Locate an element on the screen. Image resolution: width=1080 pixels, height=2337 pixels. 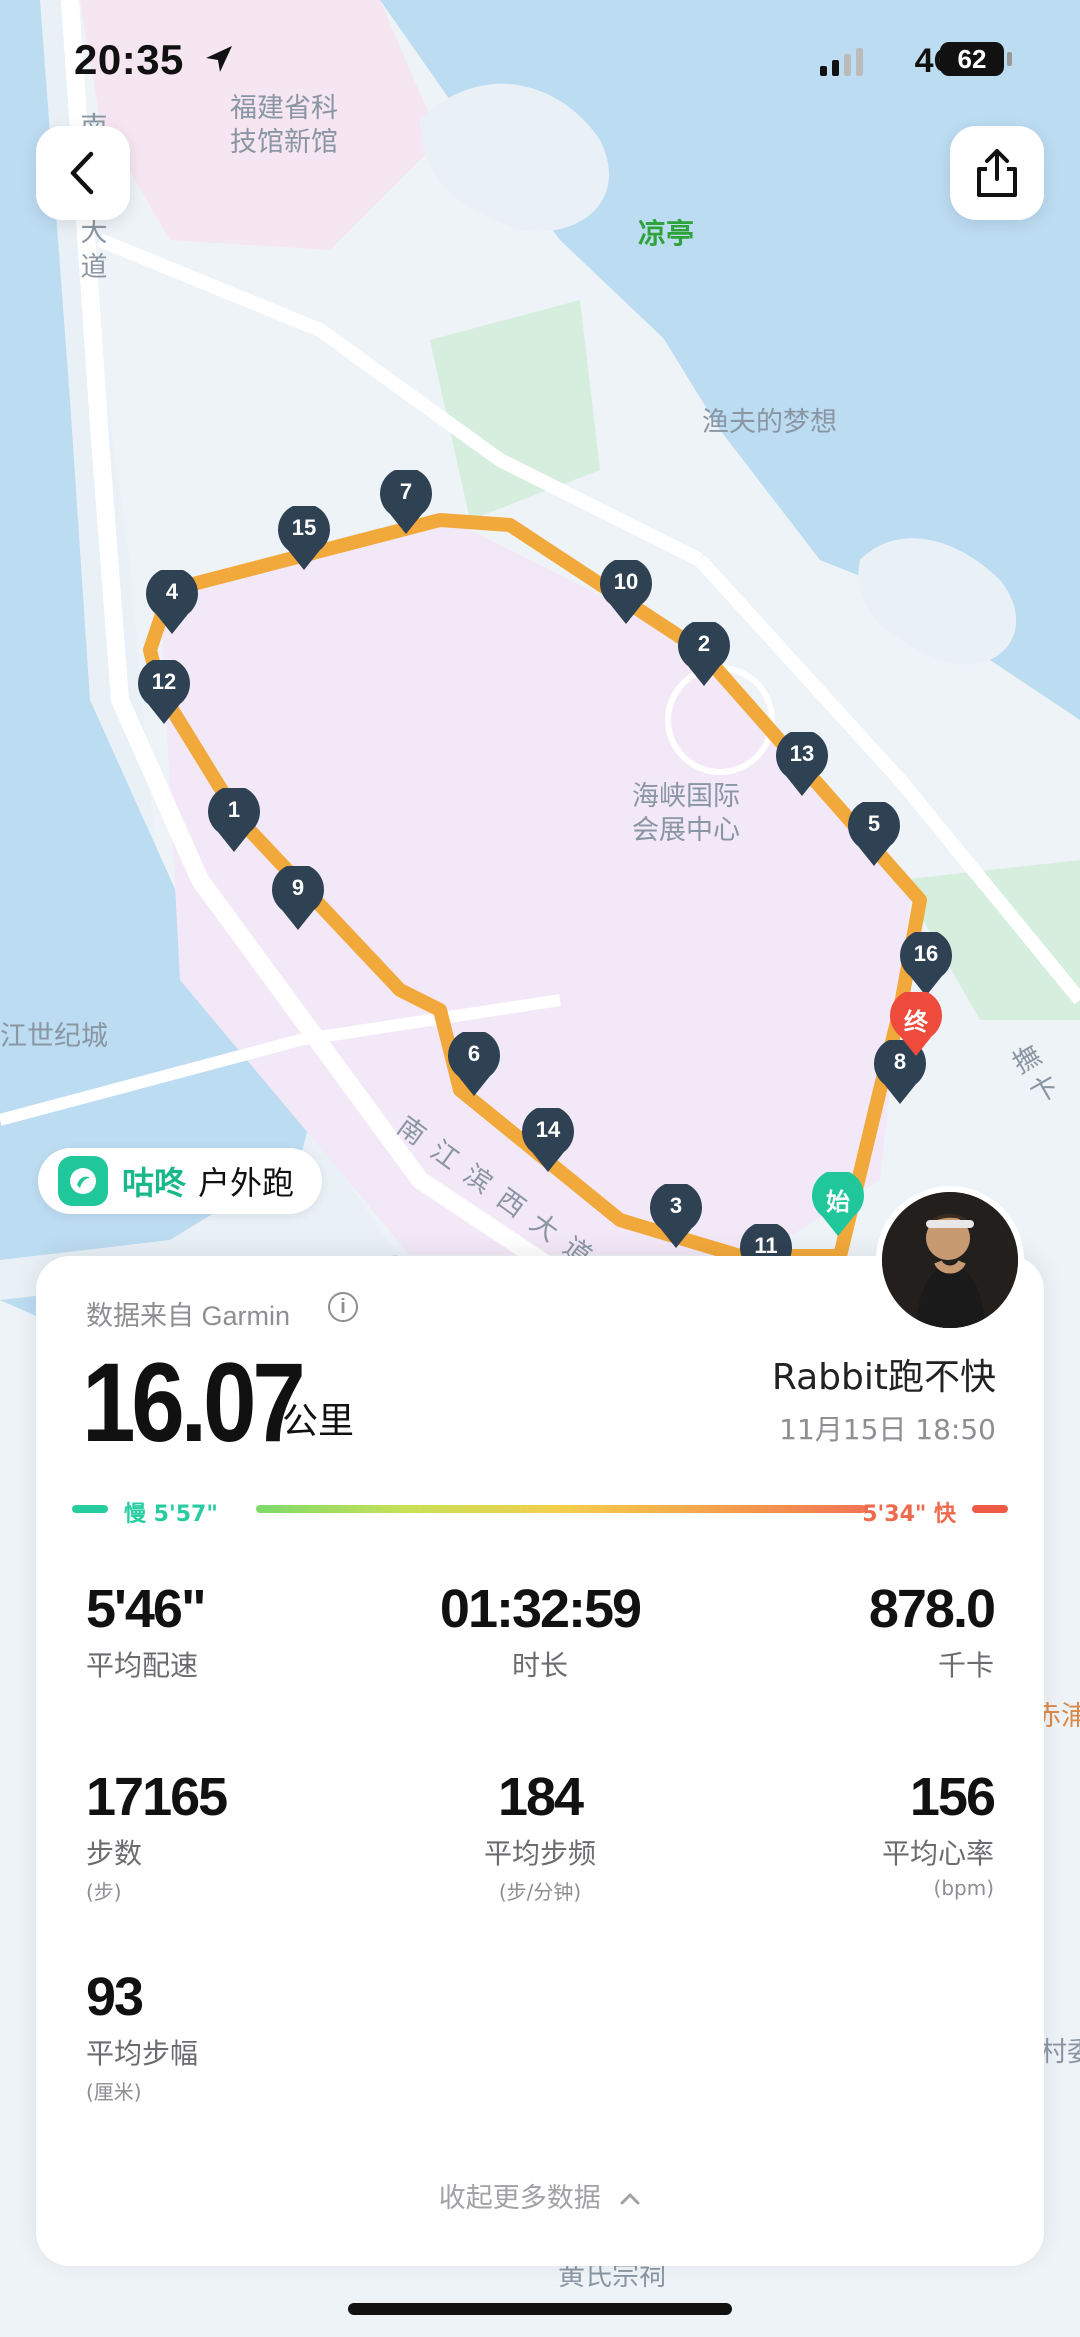
user-avatar is located at coordinates (950, 1260).